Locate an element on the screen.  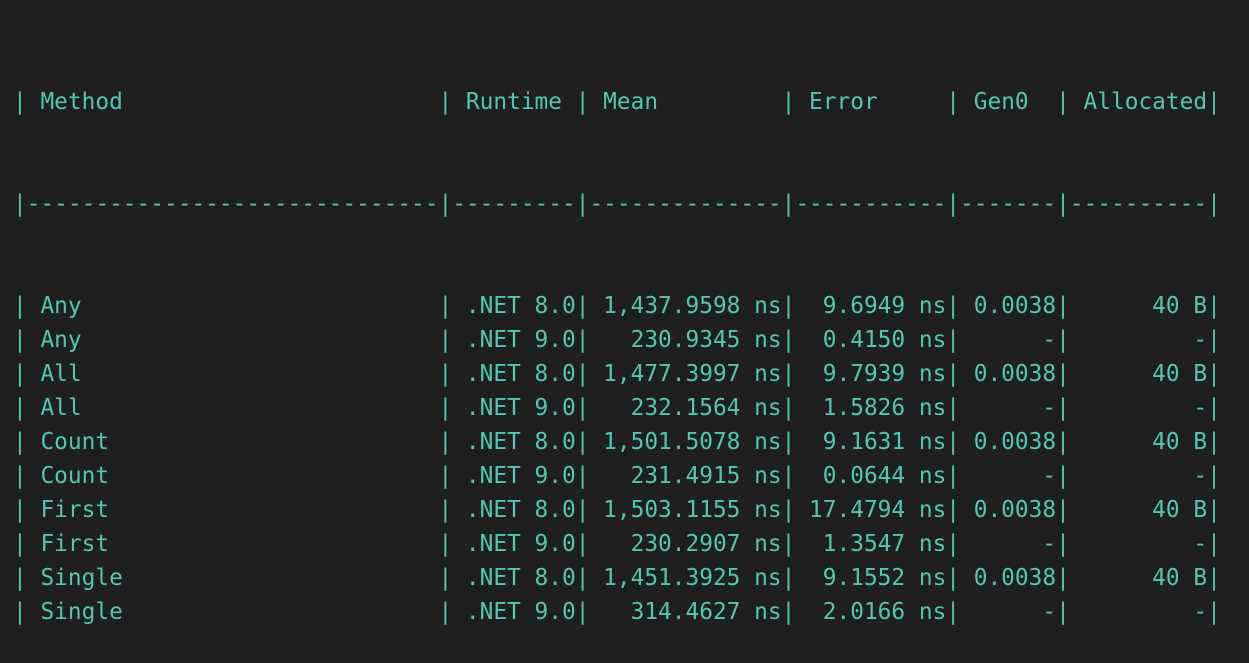
cell-error: 0.0644 ns is located at coordinates (884, 476).